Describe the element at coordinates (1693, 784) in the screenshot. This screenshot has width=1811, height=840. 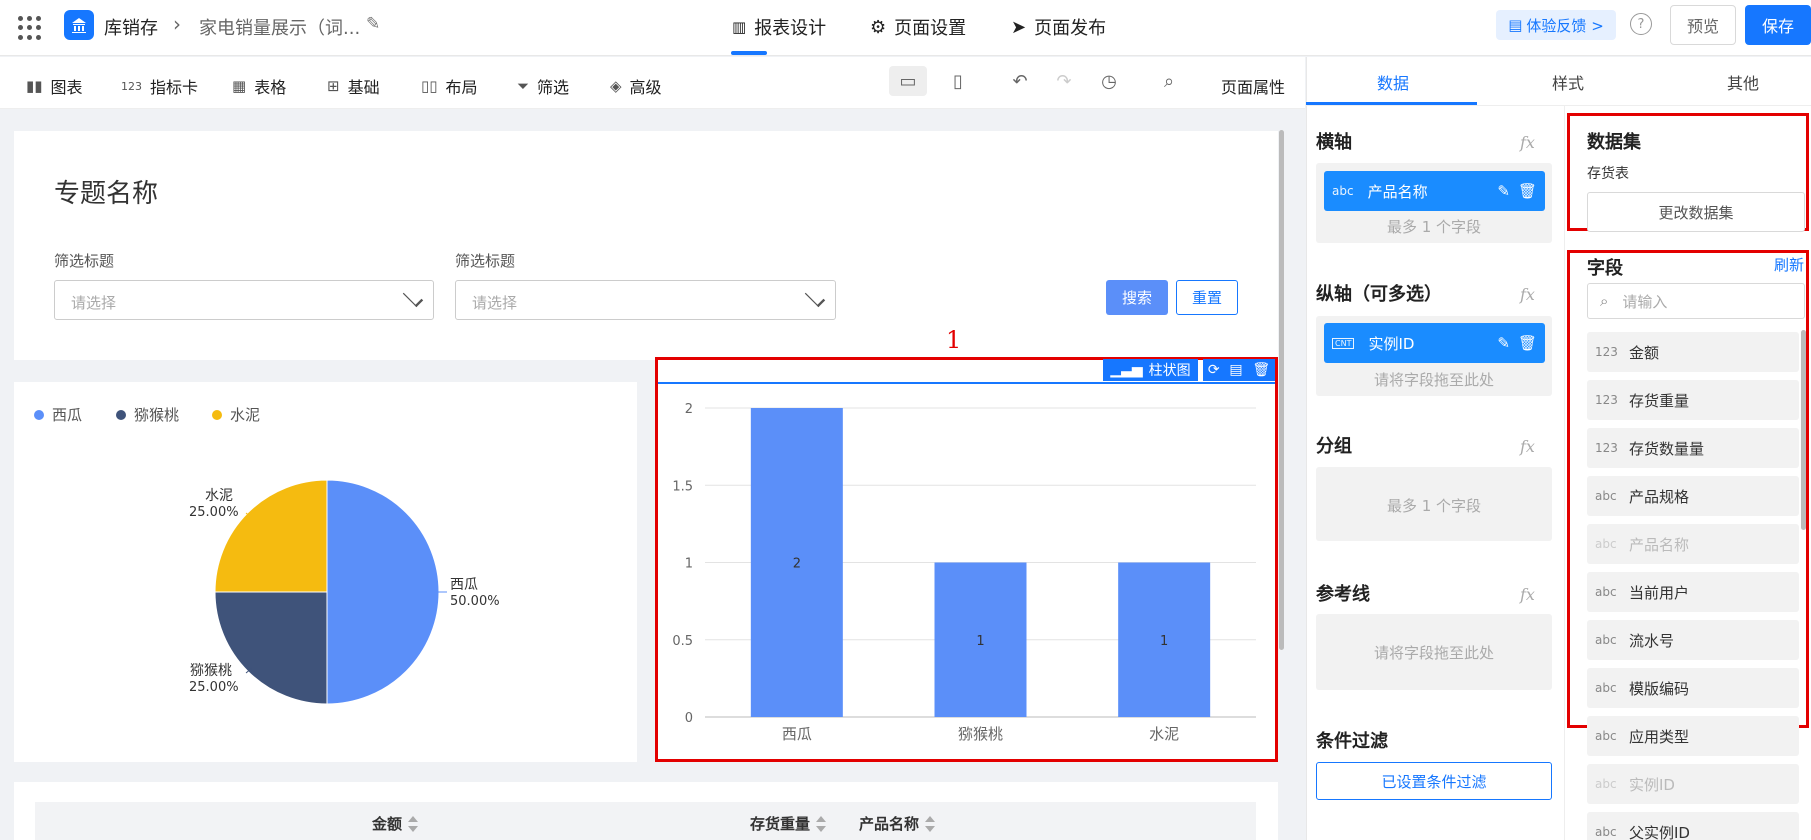
I see `field-item: abc 实例ID` at that location.